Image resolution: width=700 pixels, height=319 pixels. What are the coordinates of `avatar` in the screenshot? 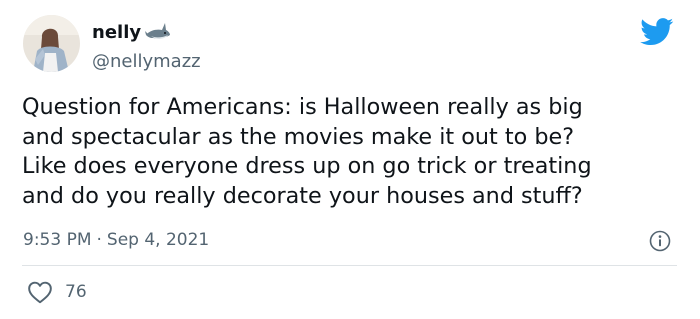 It's located at (51, 43).